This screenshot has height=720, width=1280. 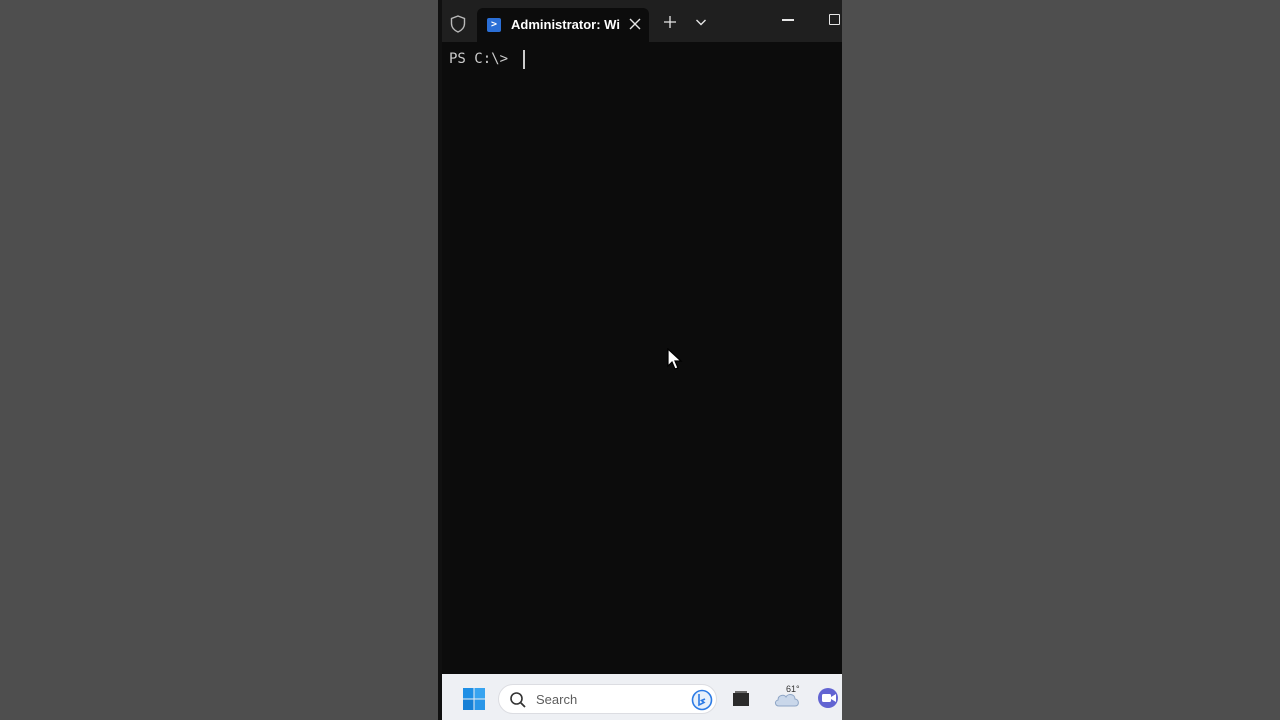 I want to click on window-border, so click(x=440, y=360).